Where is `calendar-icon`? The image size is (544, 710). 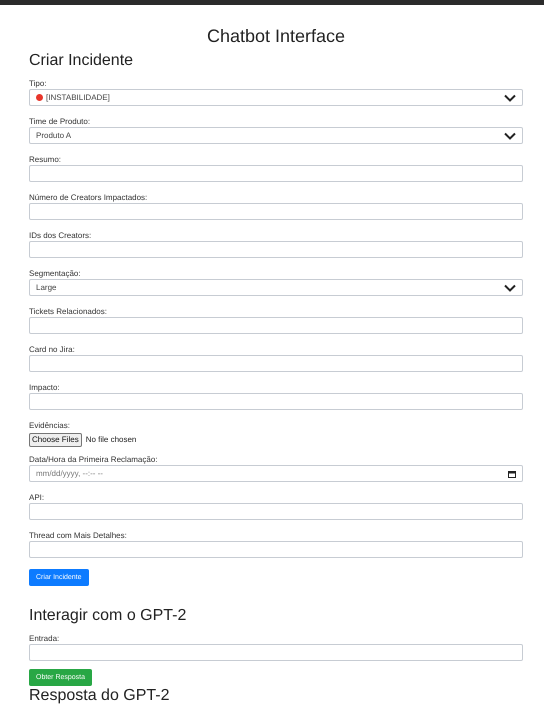 calendar-icon is located at coordinates (512, 474).